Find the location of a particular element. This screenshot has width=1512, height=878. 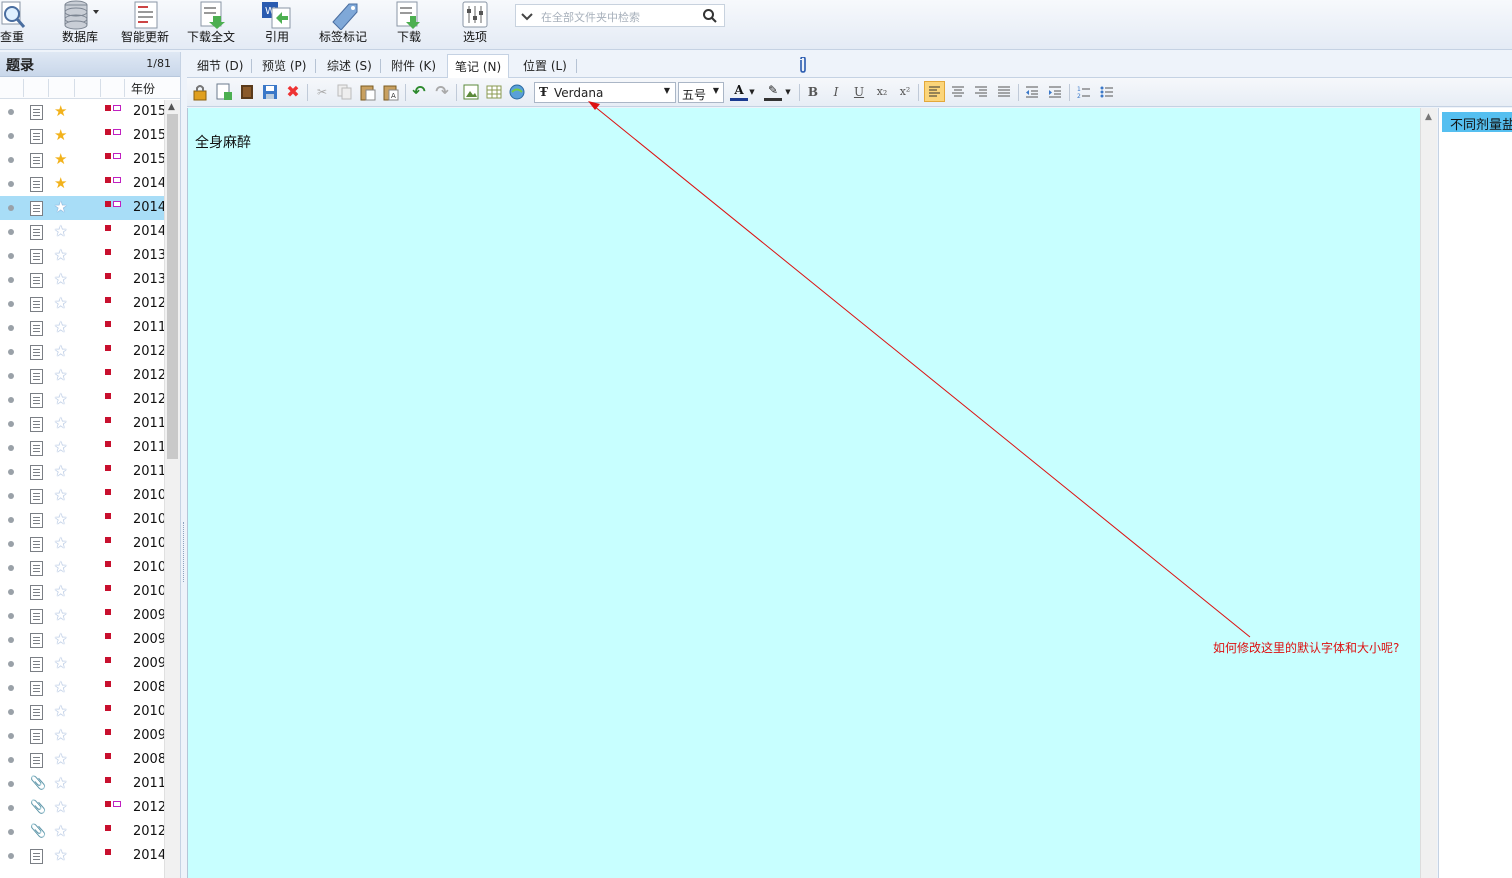

font-size-select: 五号 ▼ is located at coordinates (701, 92).